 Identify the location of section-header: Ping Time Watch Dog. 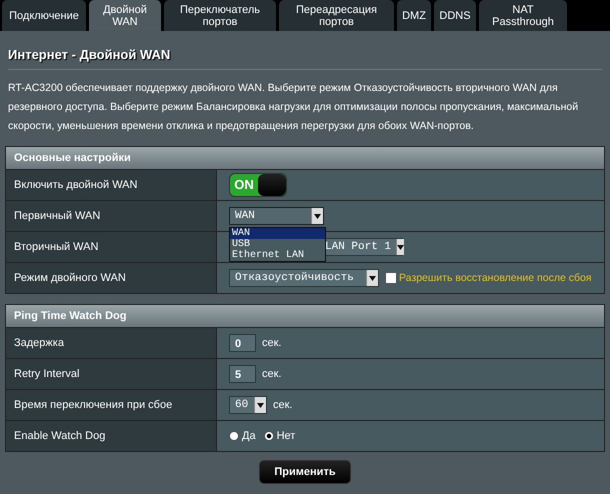
(305, 316).